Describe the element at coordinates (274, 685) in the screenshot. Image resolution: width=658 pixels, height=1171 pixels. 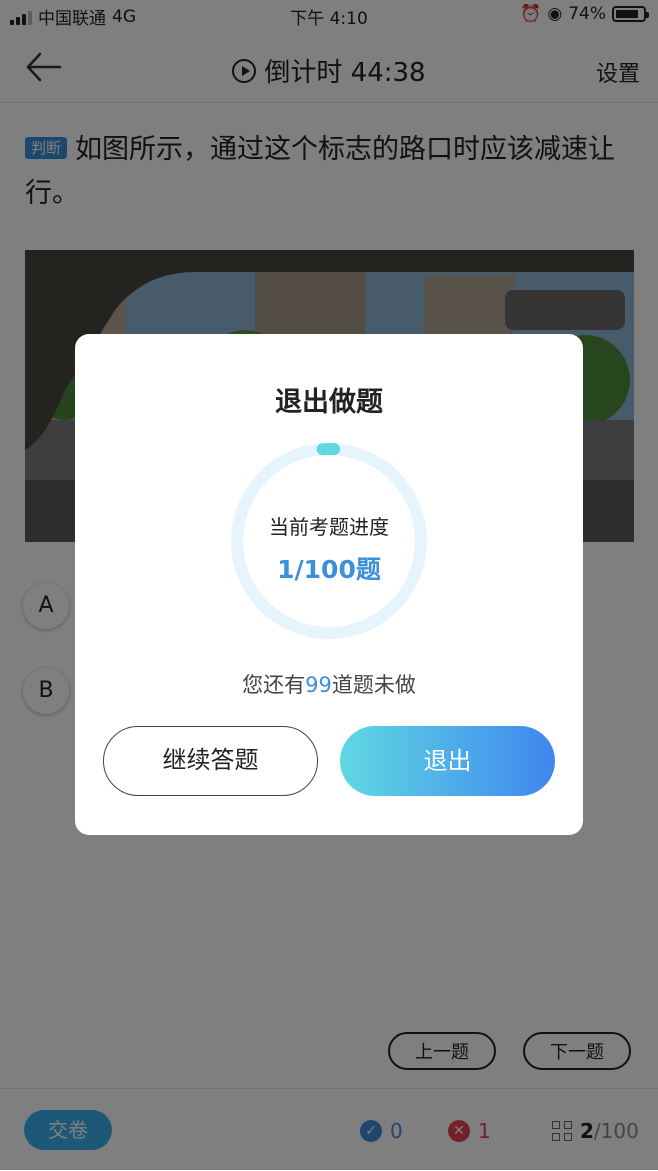
I see `remaining-prefix: 您还有` at that location.